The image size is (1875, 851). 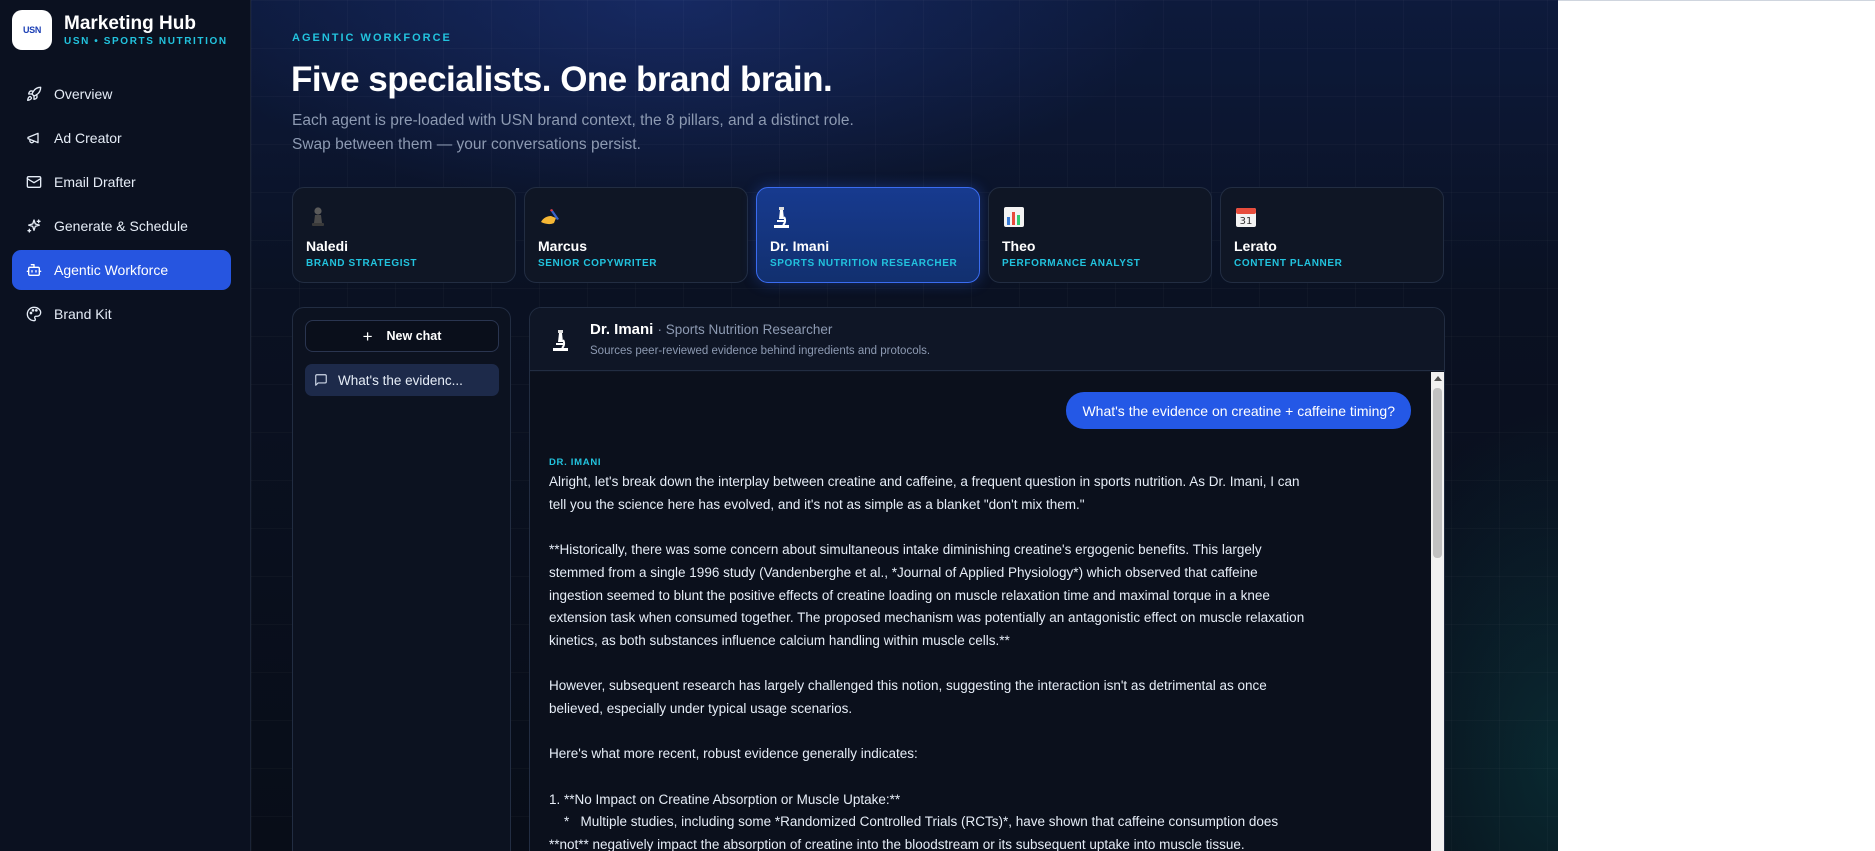 I want to click on sidebar-item-generate-schedule: Generate & Schedule, so click(x=121, y=226).